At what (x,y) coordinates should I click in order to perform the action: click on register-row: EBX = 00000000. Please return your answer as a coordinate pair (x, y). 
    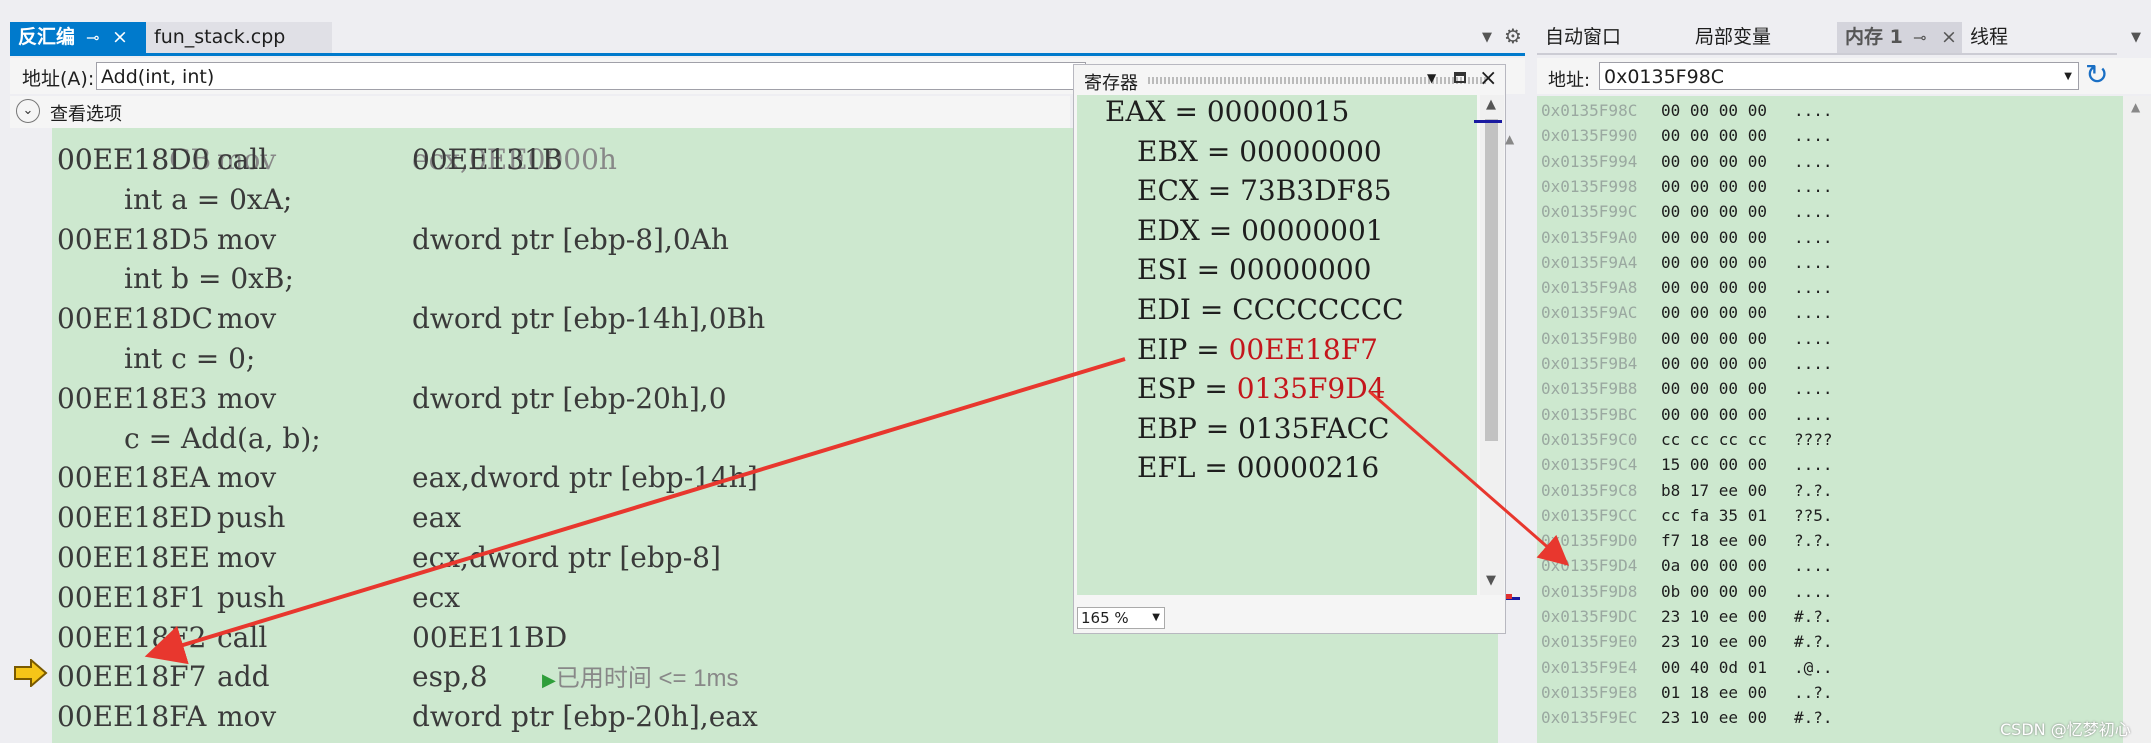
    Looking at the image, I should click on (1259, 151).